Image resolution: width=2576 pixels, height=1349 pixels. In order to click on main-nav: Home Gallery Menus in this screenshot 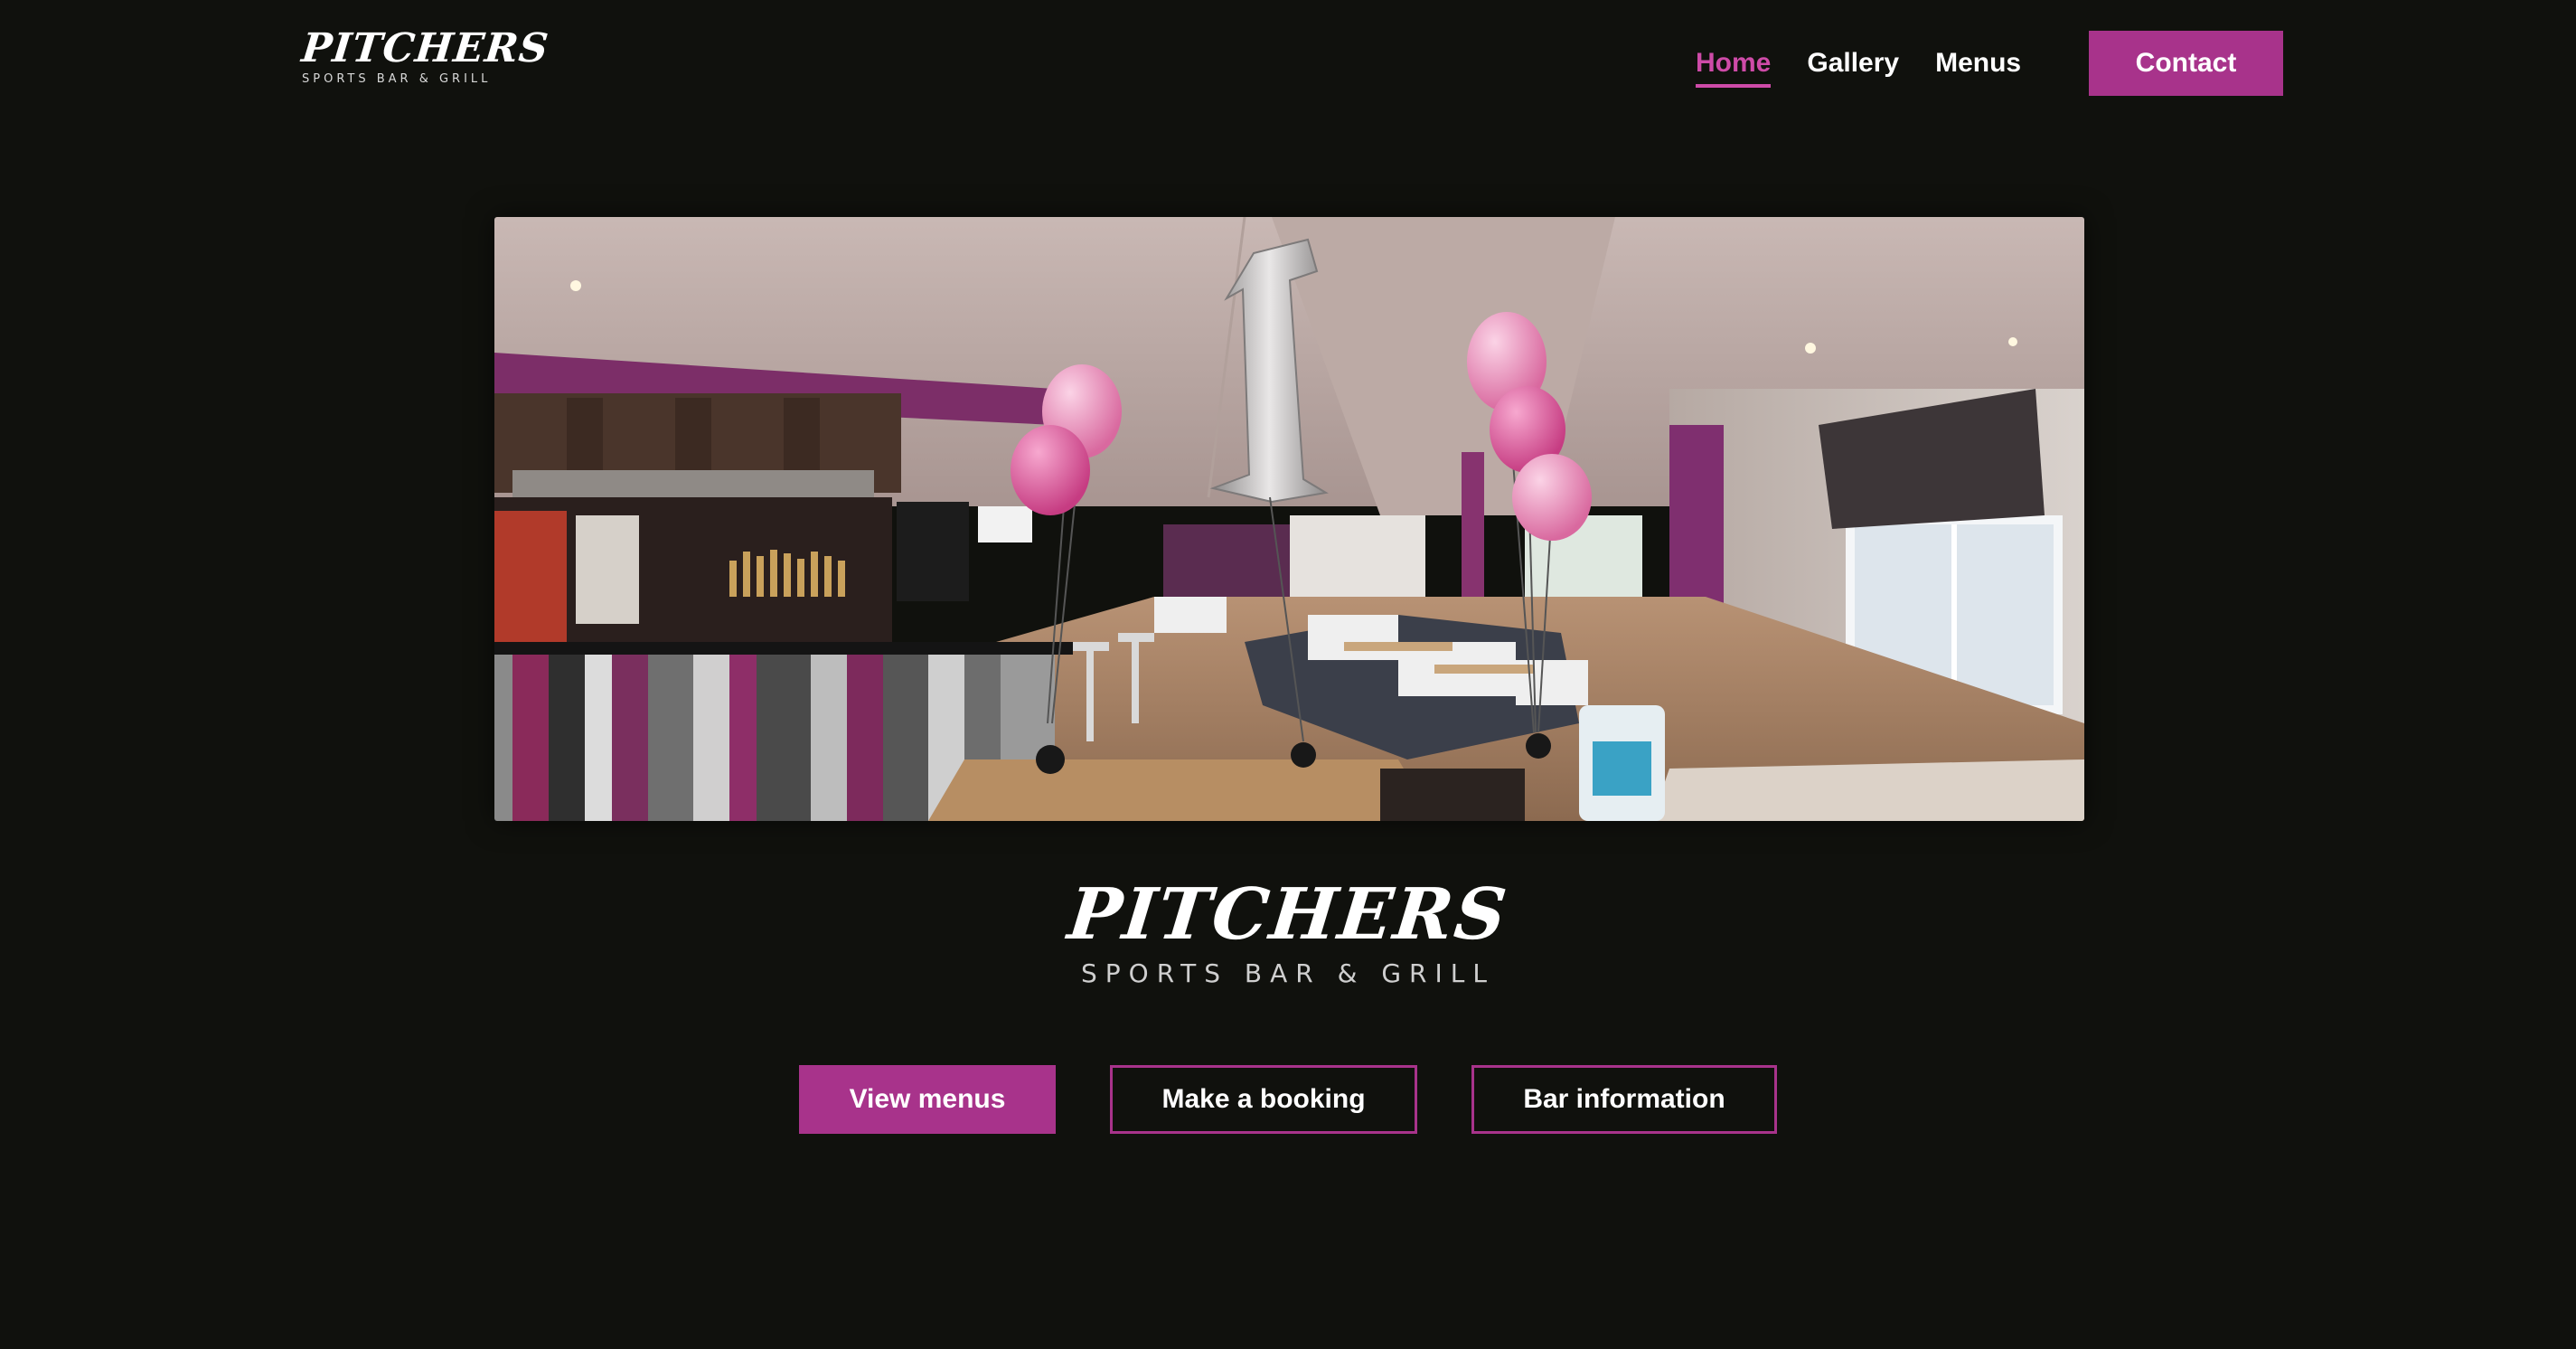, I will do `click(1877, 64)`.